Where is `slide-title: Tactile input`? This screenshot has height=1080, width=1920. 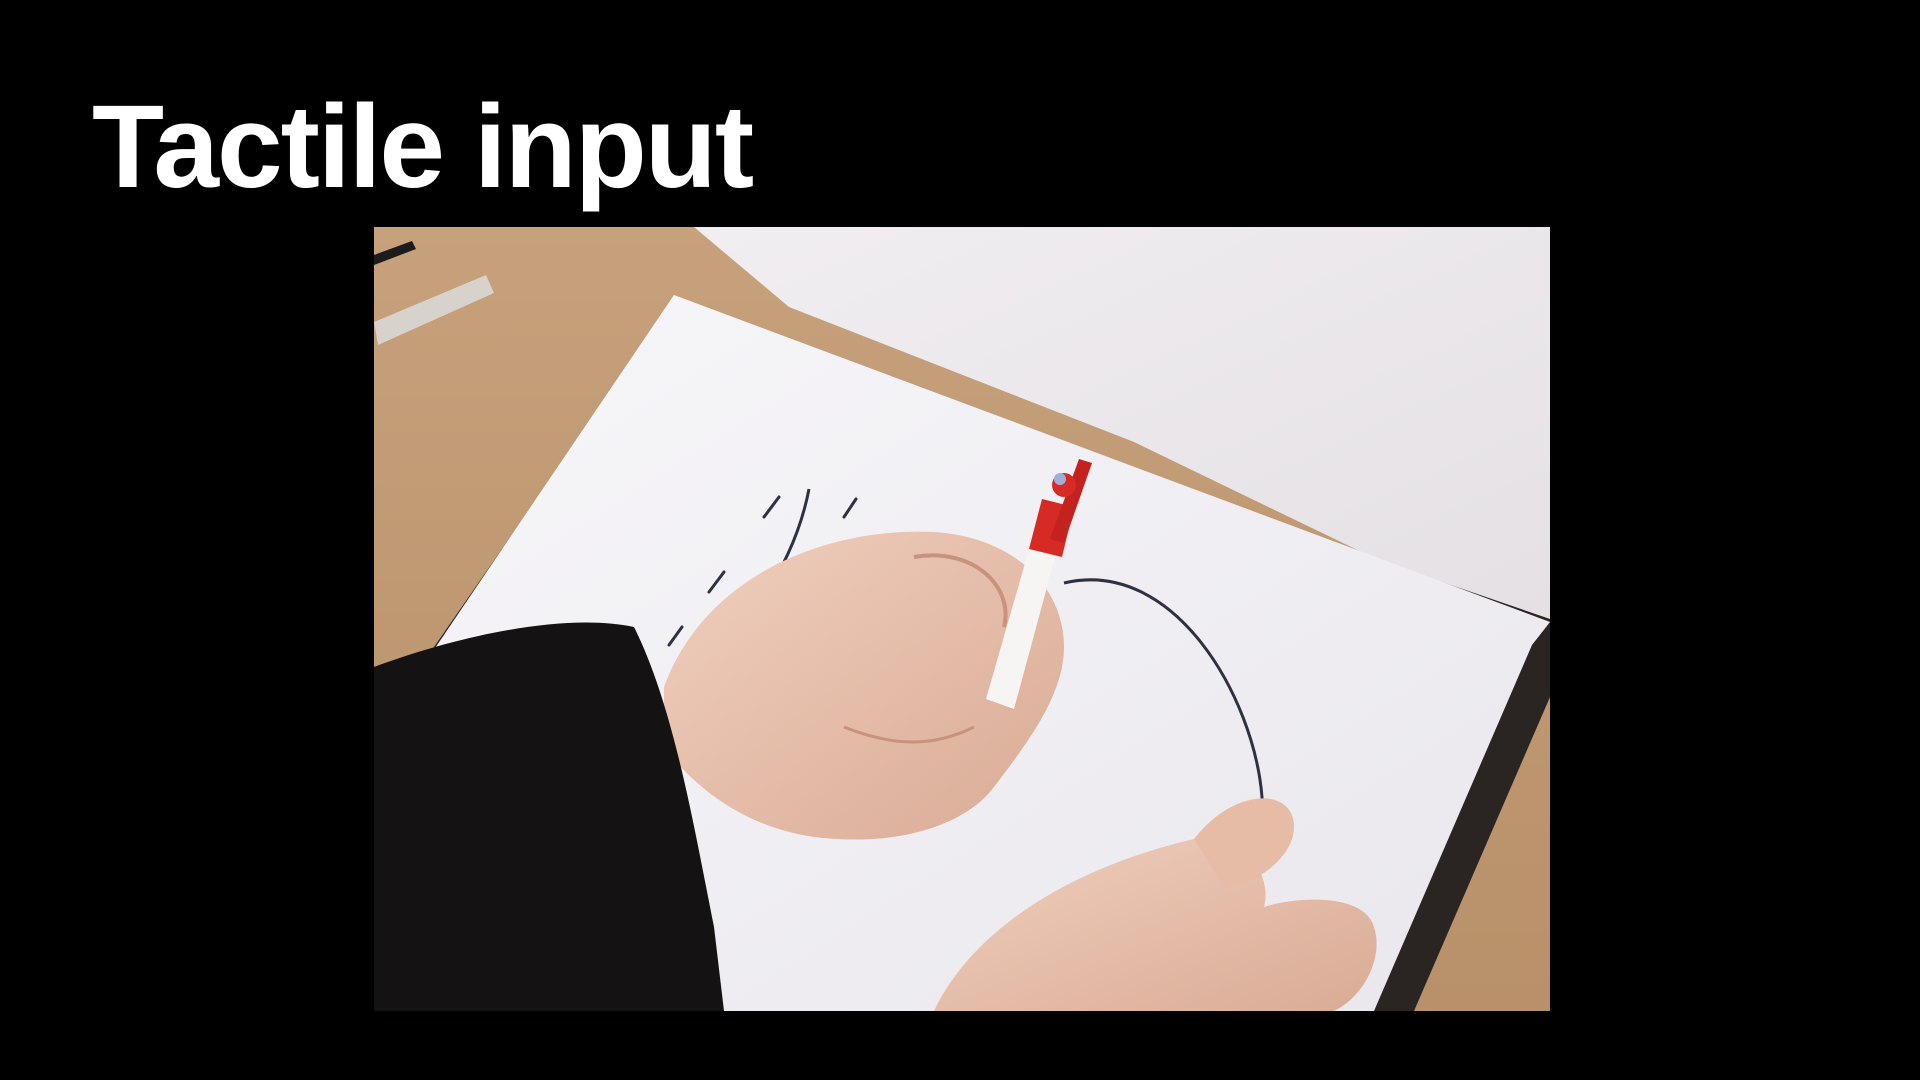 slide-title: Tactile input is located at coordinates (423, 147).